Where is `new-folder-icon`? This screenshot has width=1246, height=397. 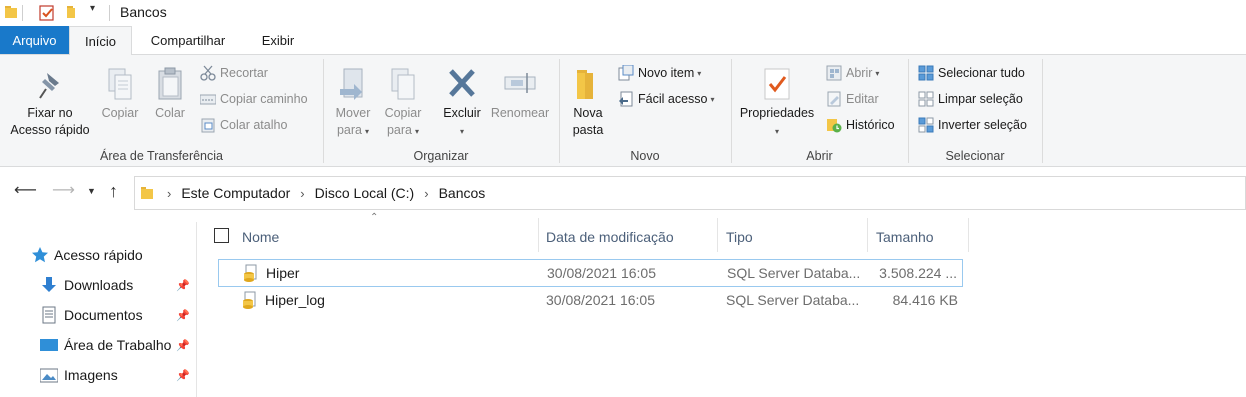
new-folder-icon is located at coordinates (585, 84).